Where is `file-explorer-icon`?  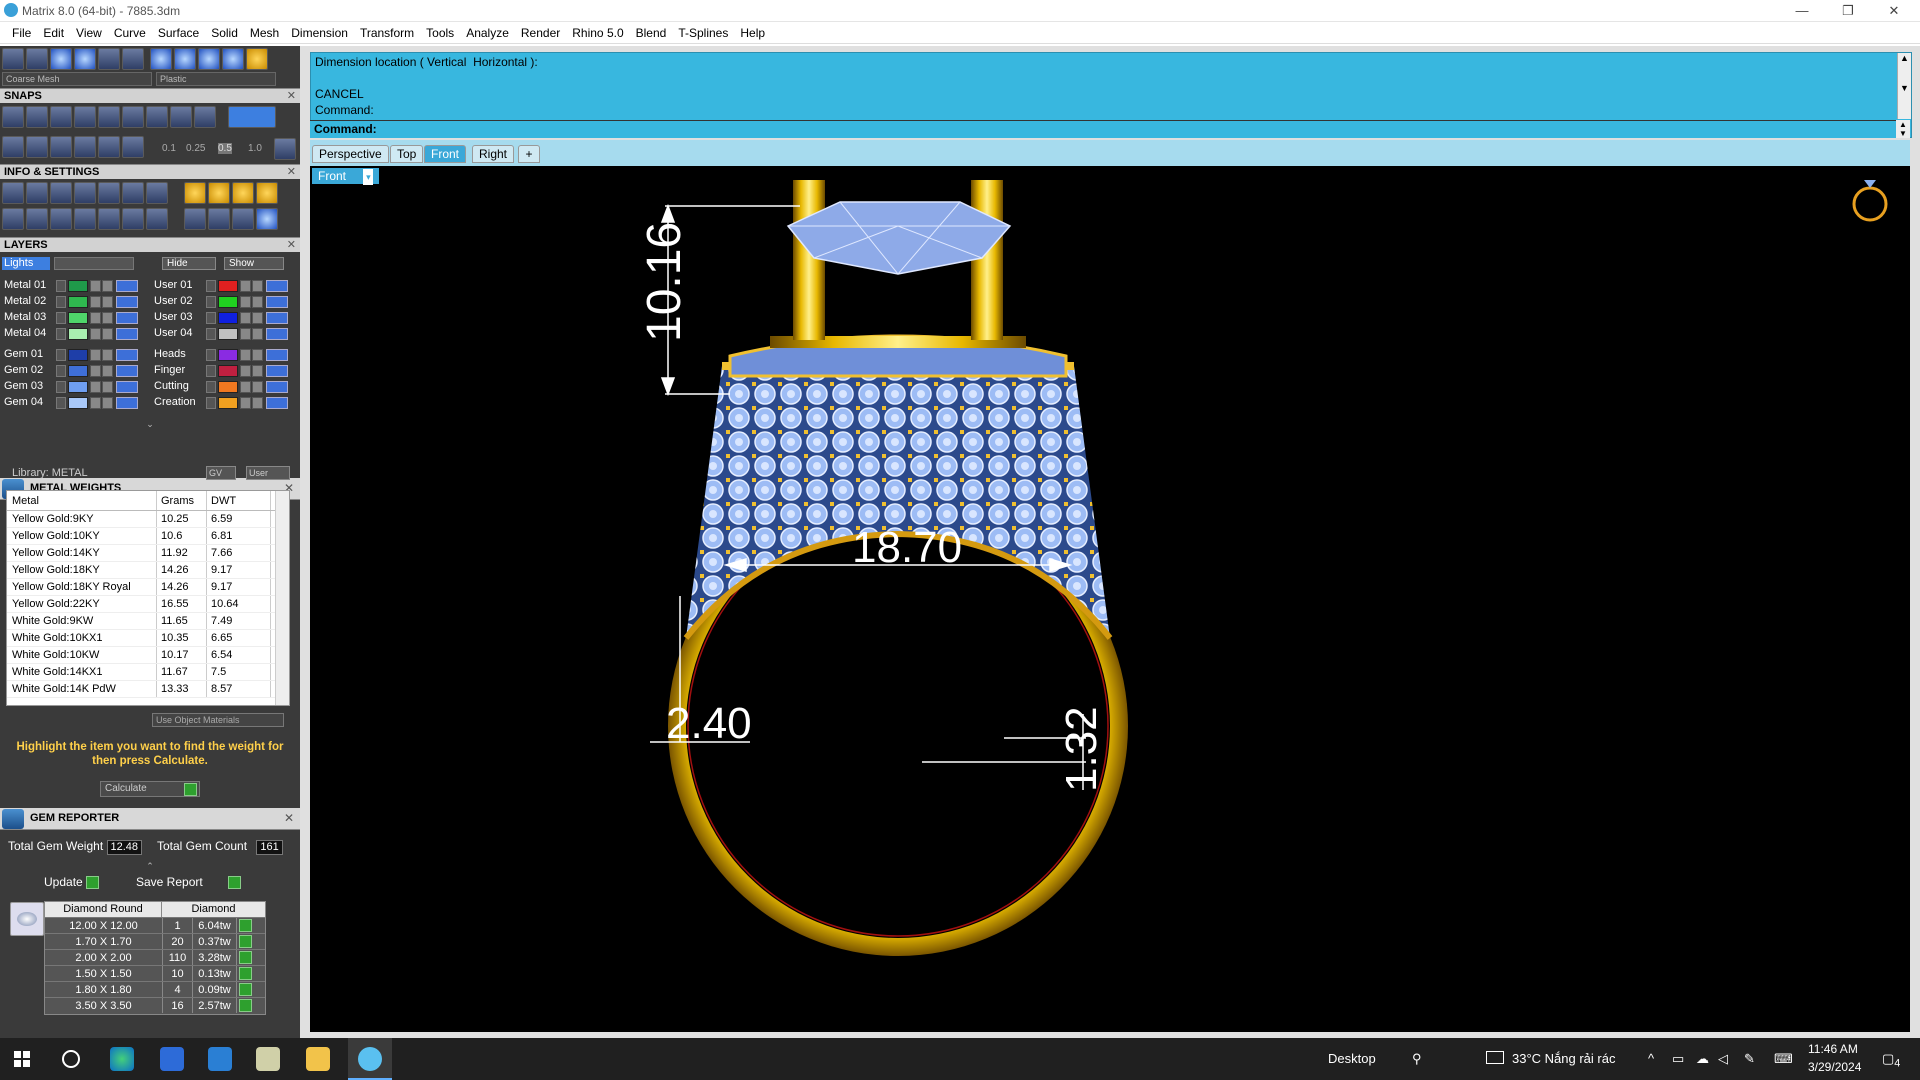 file-explorer-icon is located at coordinates (318, 1059).